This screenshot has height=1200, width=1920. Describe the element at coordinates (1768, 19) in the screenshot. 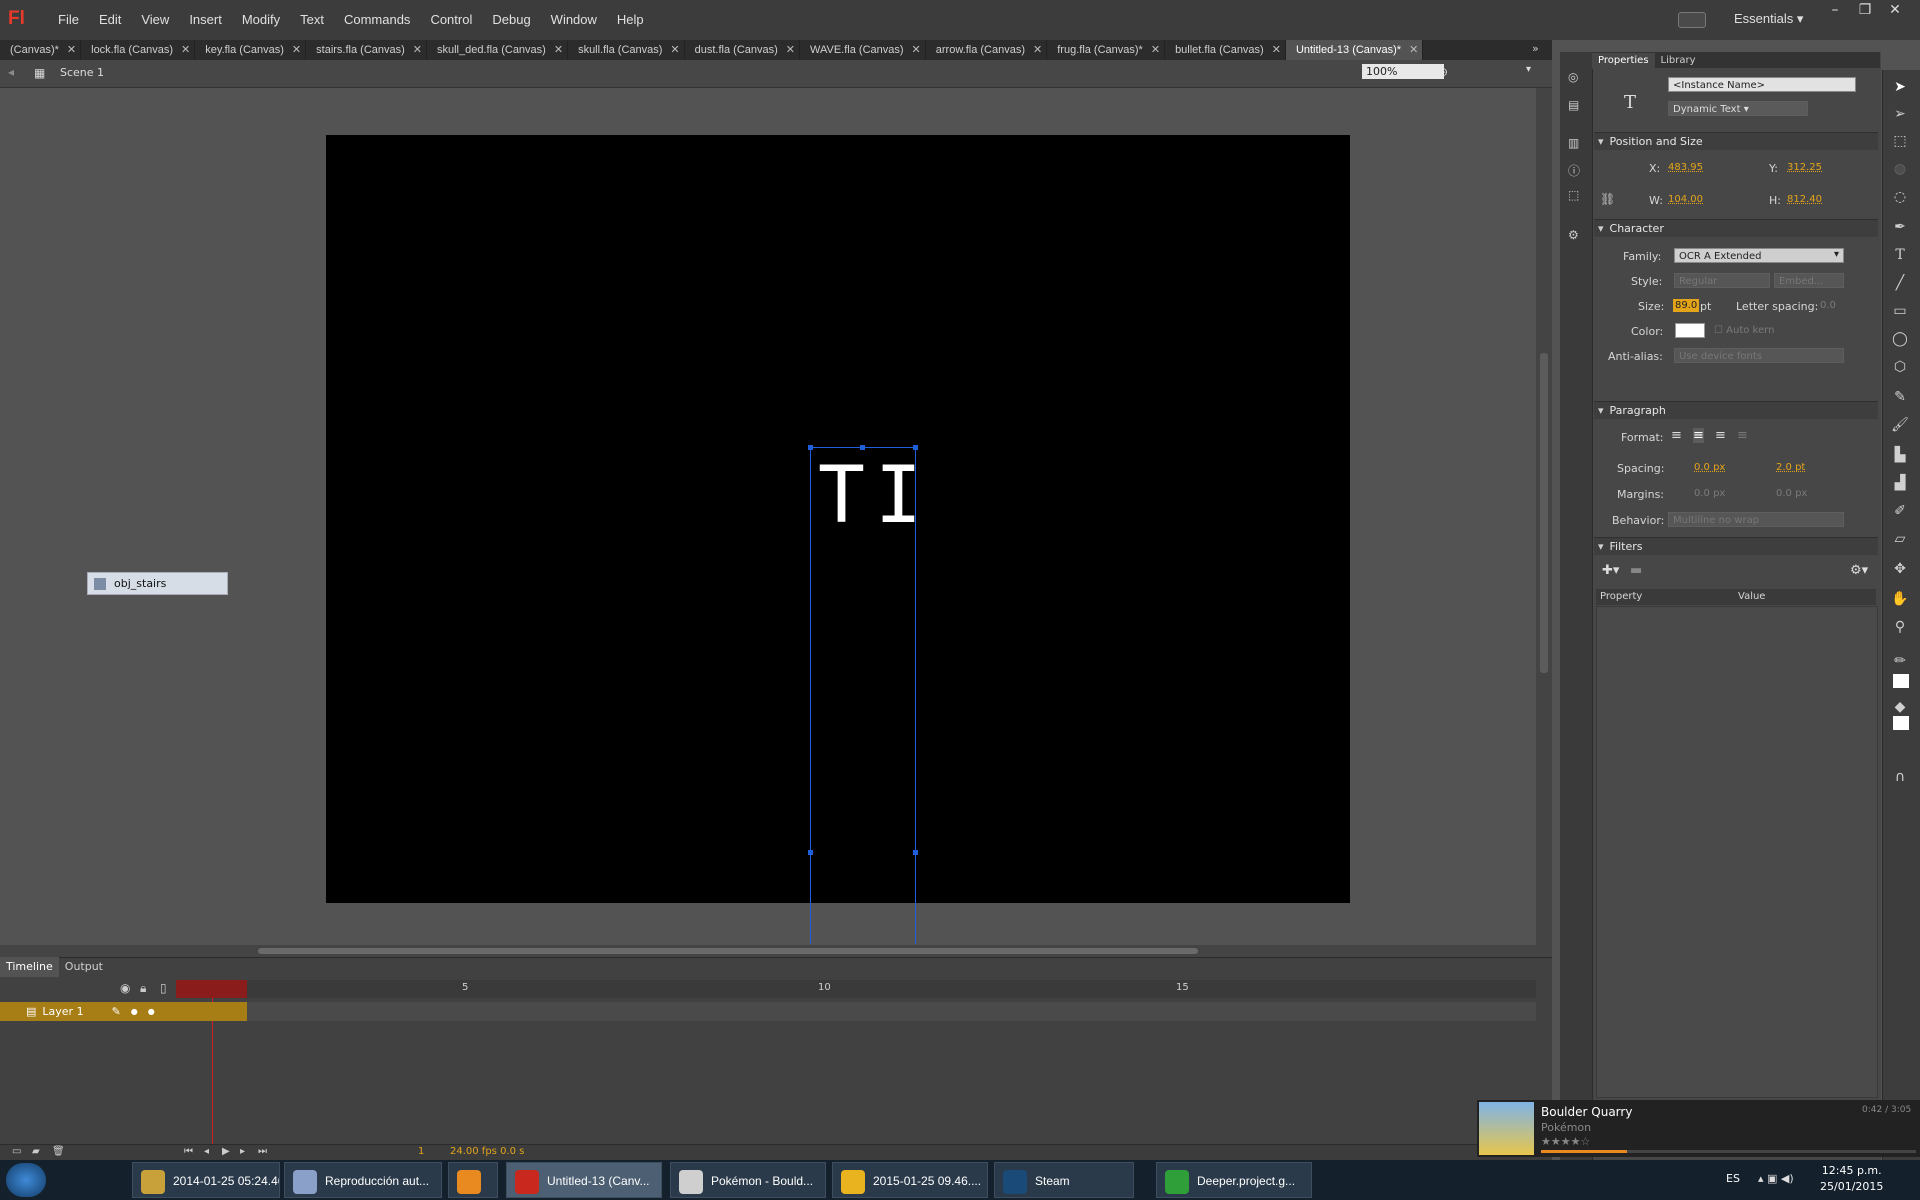

I see `workspace-switcher: Essentials ▾` at that location.